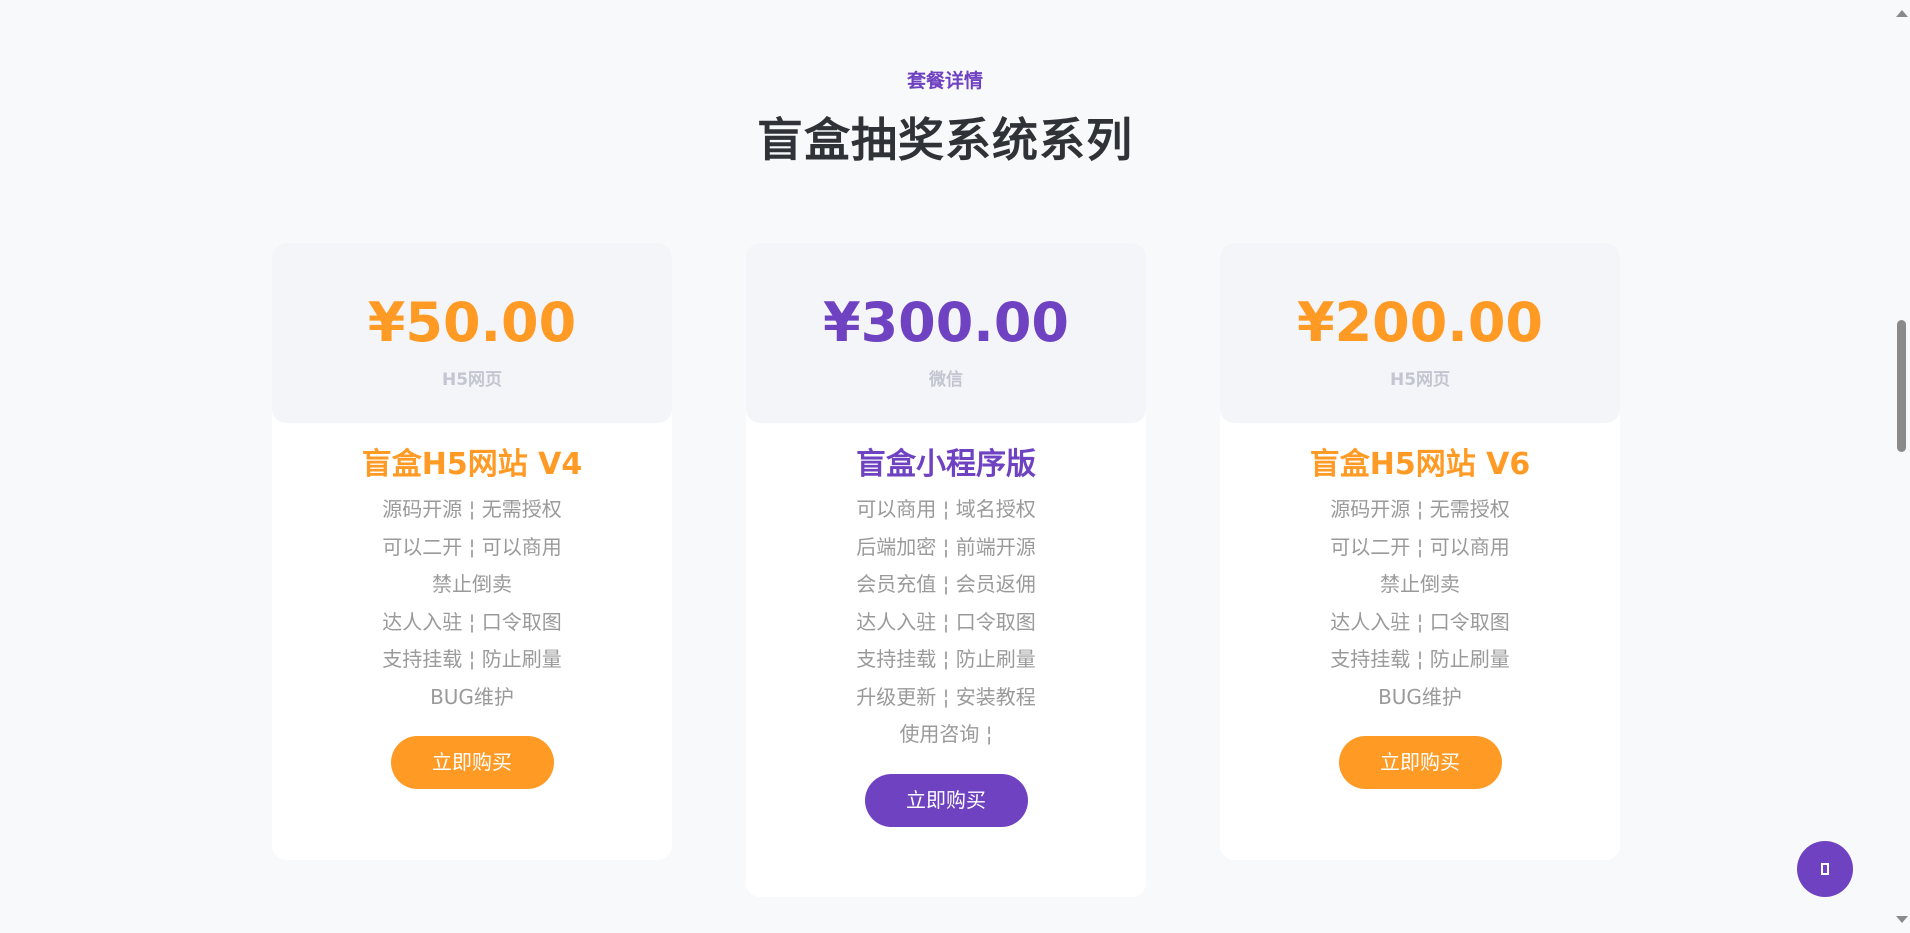 The height and width of the screenshot is (933, 1910). What do you see at coordinates (946, 322) in the screenshot?
I see `price: ¥300.00` at bounding box center [946, 322].